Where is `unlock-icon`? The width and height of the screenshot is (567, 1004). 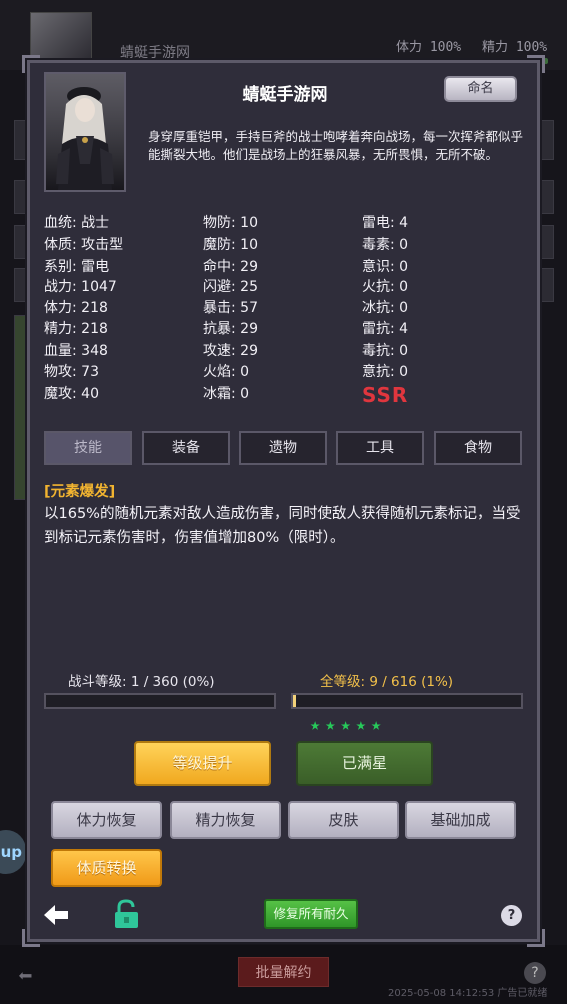 unlock-icon is located at coordinates (126, 914).